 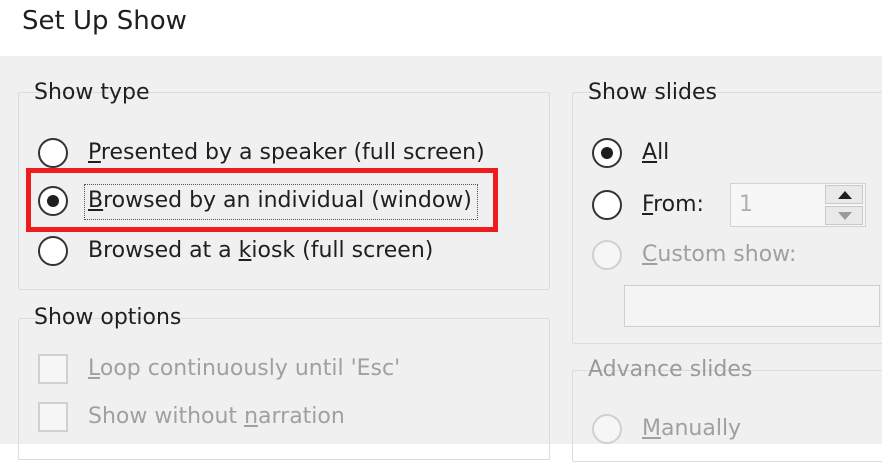 I want to click on radio-presented-by-speaker, so click(x=53, y=153).